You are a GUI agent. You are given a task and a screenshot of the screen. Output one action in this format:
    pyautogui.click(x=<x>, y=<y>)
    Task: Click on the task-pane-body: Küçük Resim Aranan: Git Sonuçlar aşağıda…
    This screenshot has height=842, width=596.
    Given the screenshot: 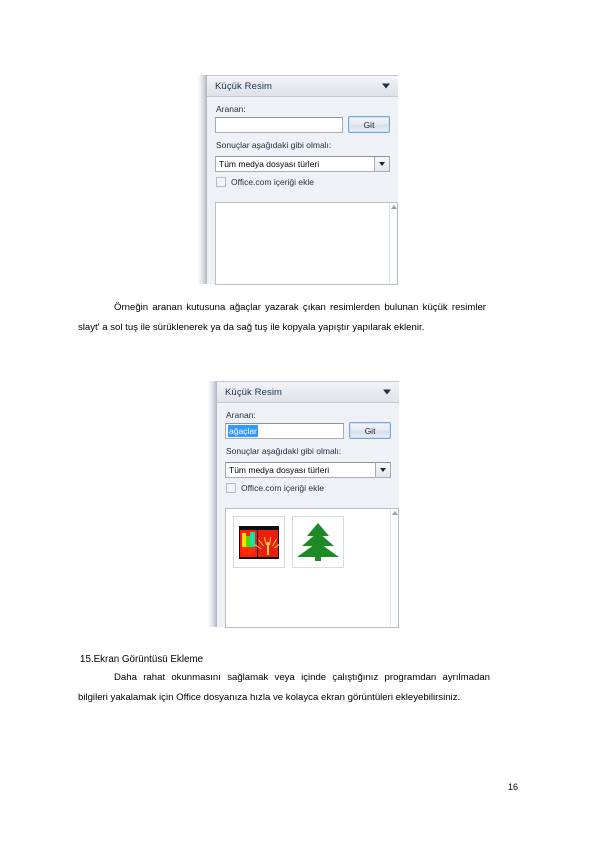 What is the action you would take?
    pyautogui.click(x=302, y=180)
    